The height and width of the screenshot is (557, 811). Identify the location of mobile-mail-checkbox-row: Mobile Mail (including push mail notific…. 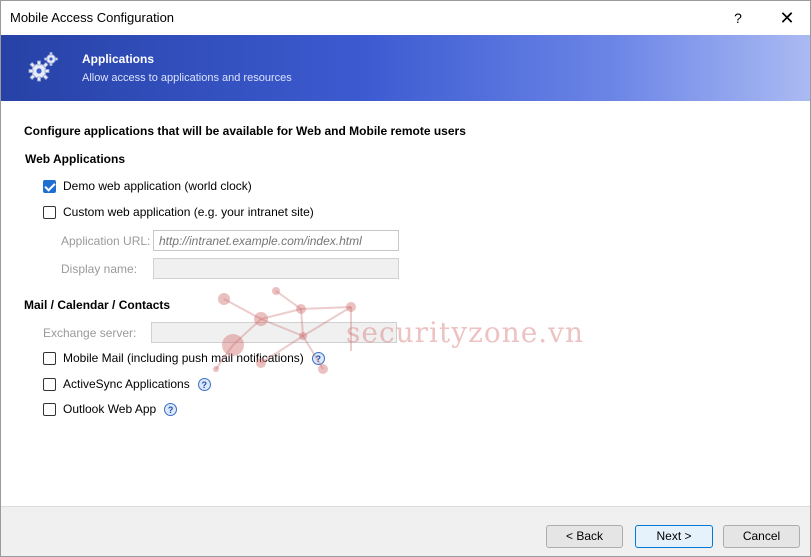
(184, 358).